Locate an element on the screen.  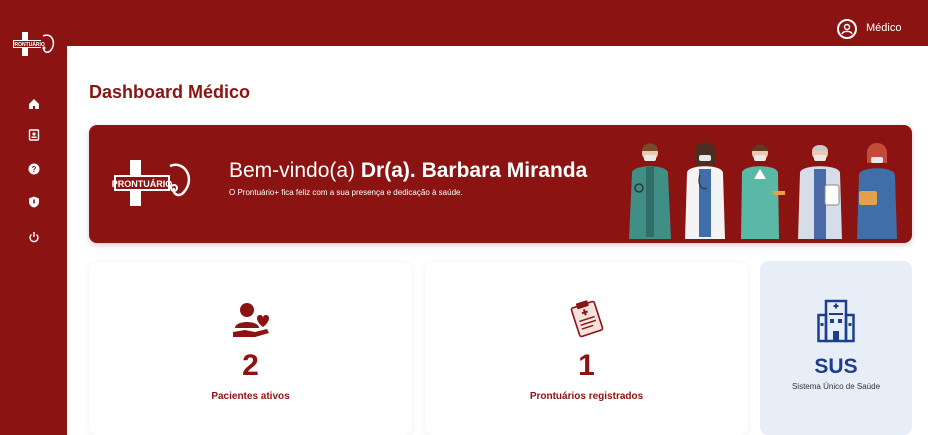
banner-logo-text: PRONTUÁRIO is located at coordinates (142, 184).